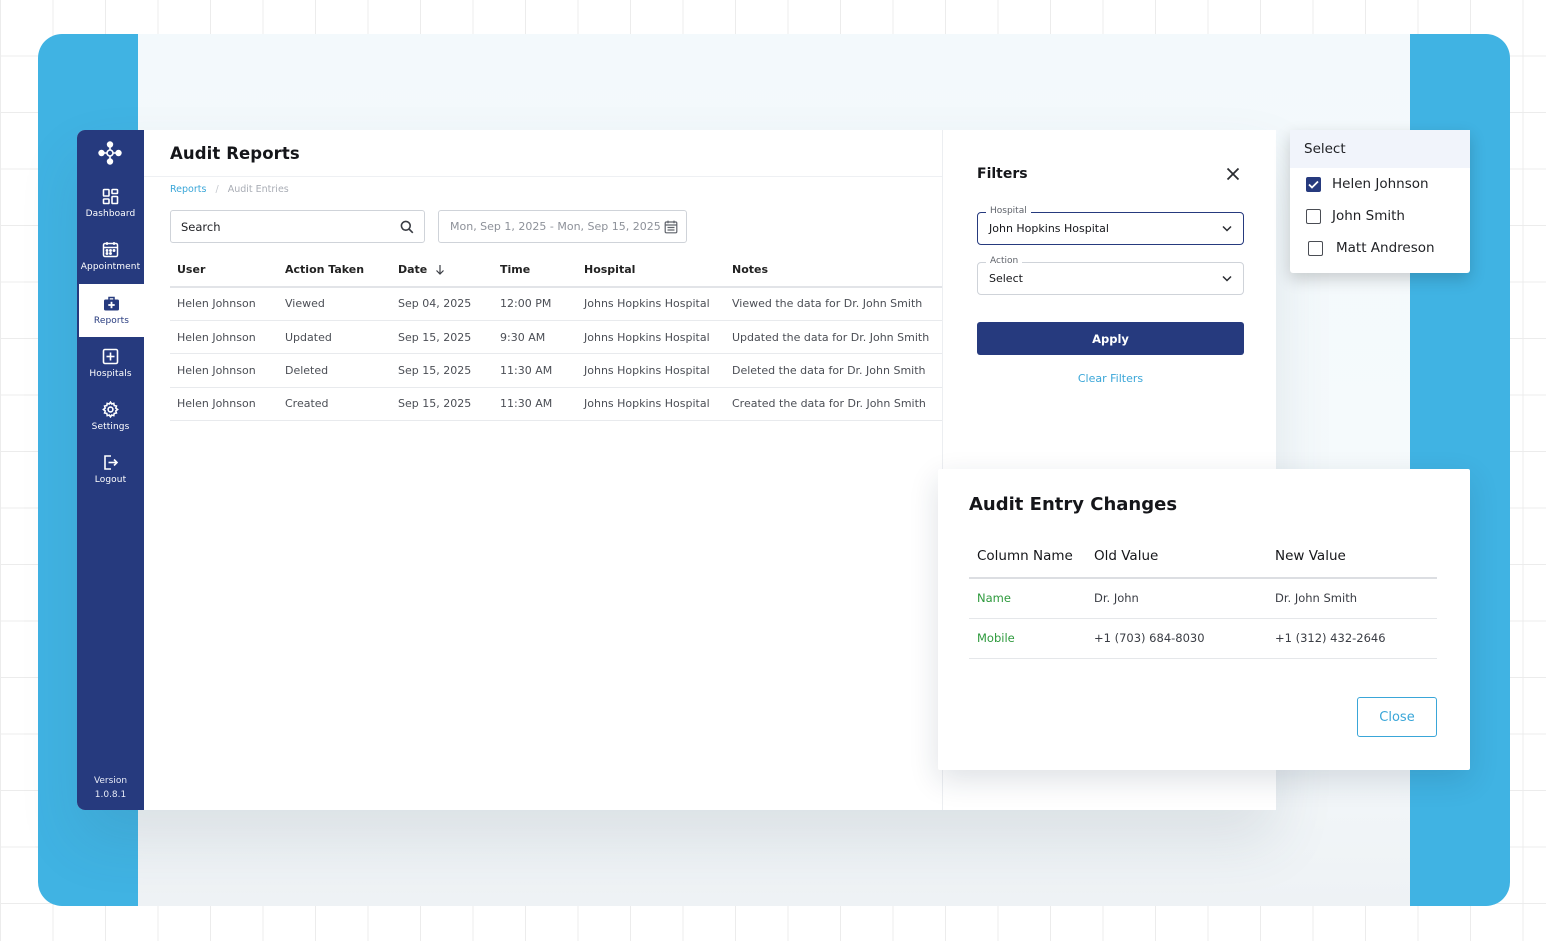  I want to click on cell-notes: Created the data for Dr. John Smith, so click(833, 404).